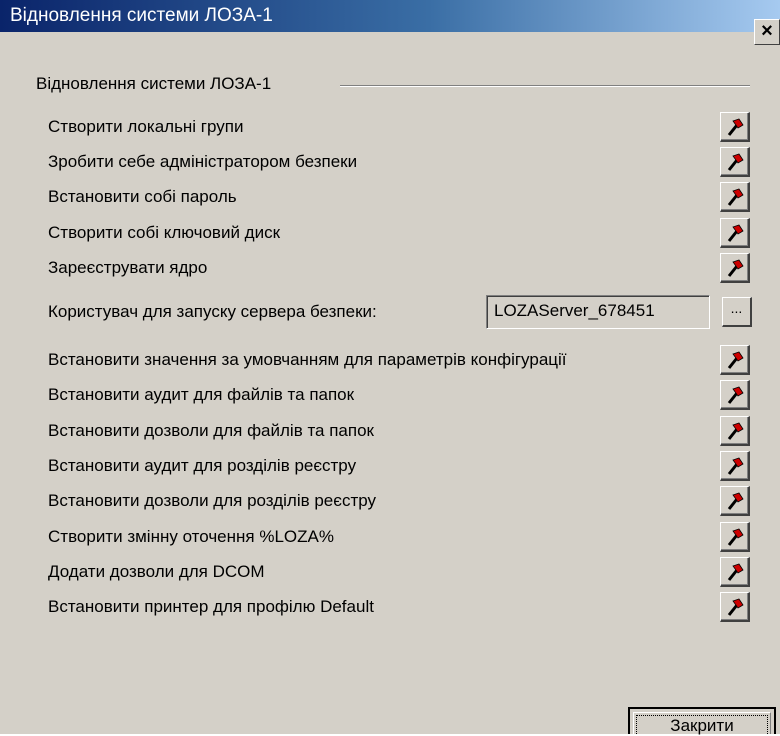  I want to click on action-button-register-kernel, so click(735, 268).